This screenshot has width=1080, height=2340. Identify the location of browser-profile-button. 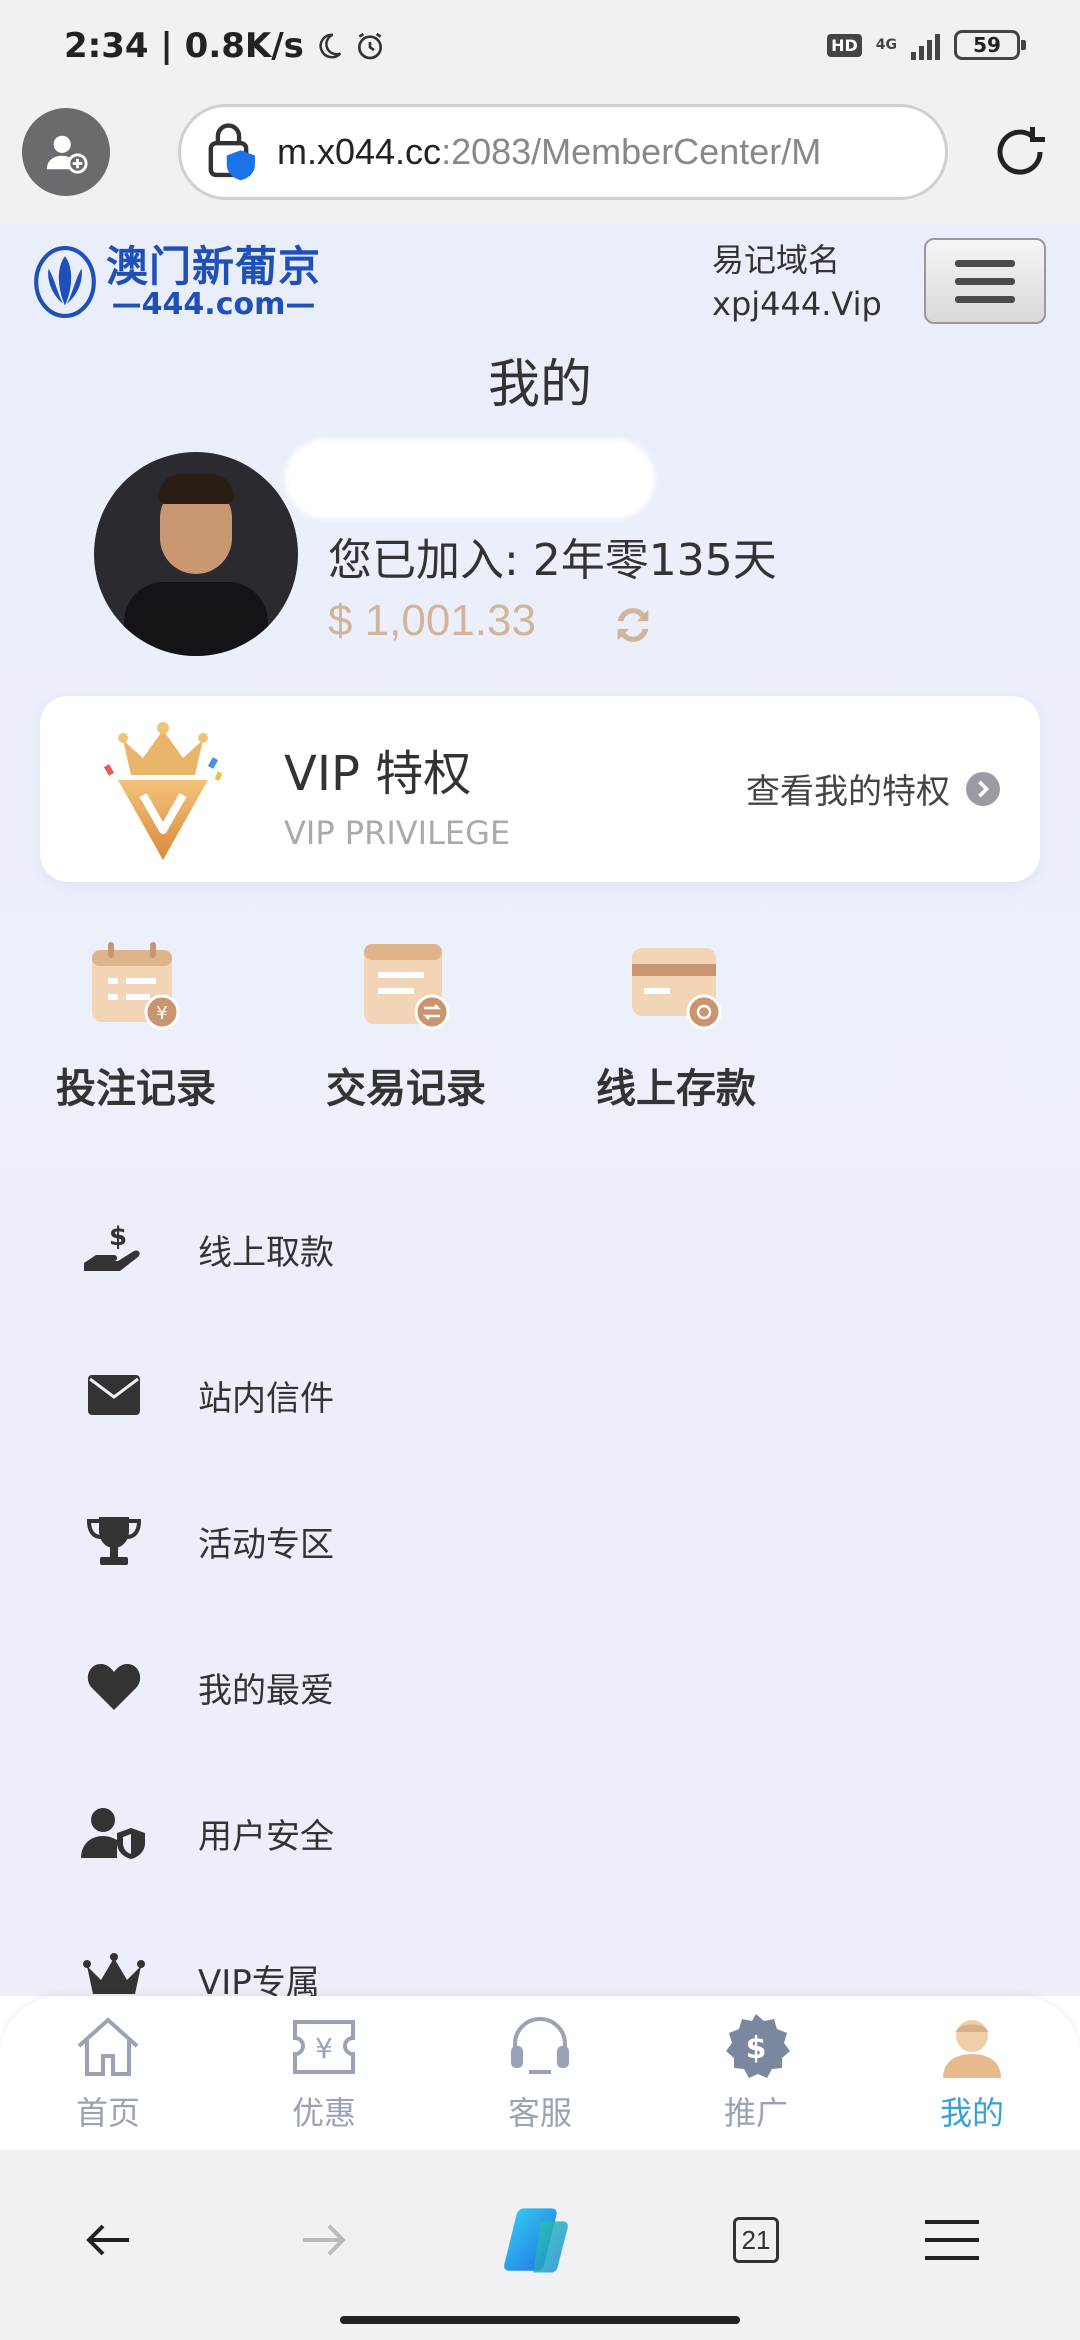
(66, 152).